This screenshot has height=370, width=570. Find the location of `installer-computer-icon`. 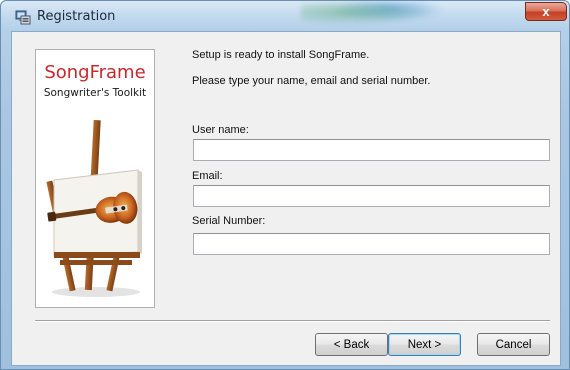

installer-computer-icon is located at coordinates (23, 17).